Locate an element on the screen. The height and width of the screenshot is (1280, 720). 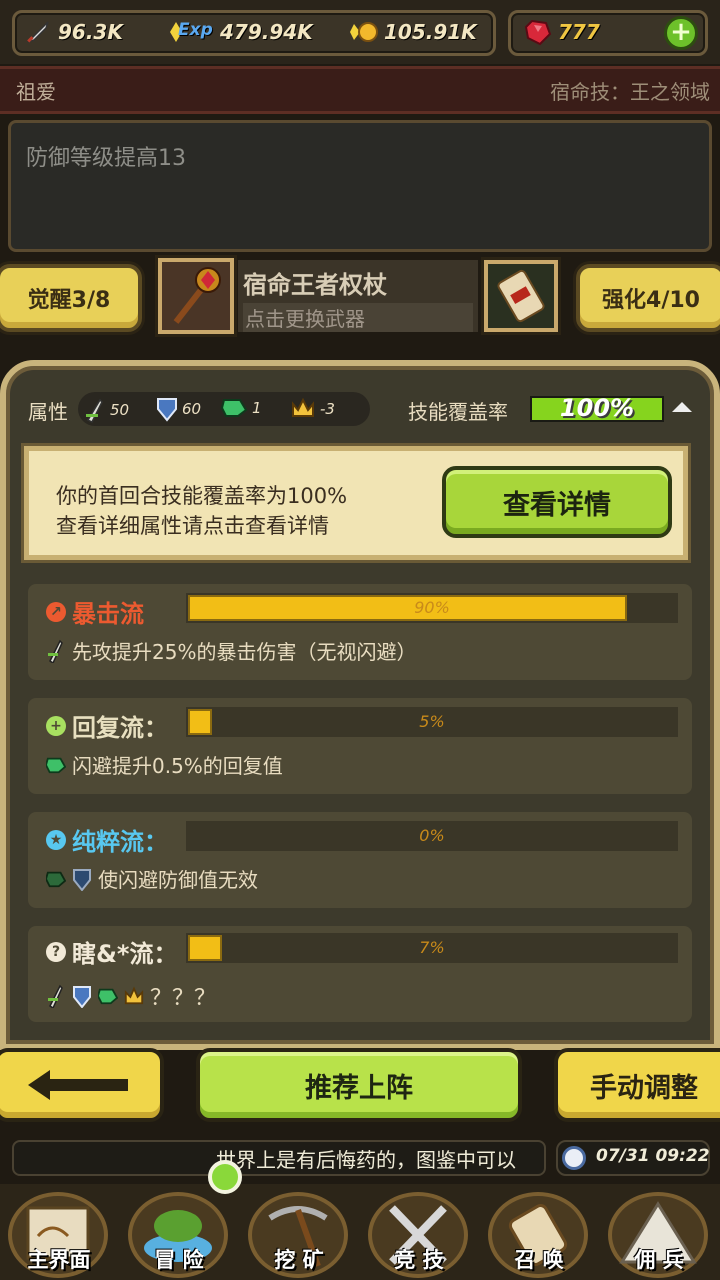
recommend-lineup-label: 推荐上阵 is located at coordinates (359, 1088).